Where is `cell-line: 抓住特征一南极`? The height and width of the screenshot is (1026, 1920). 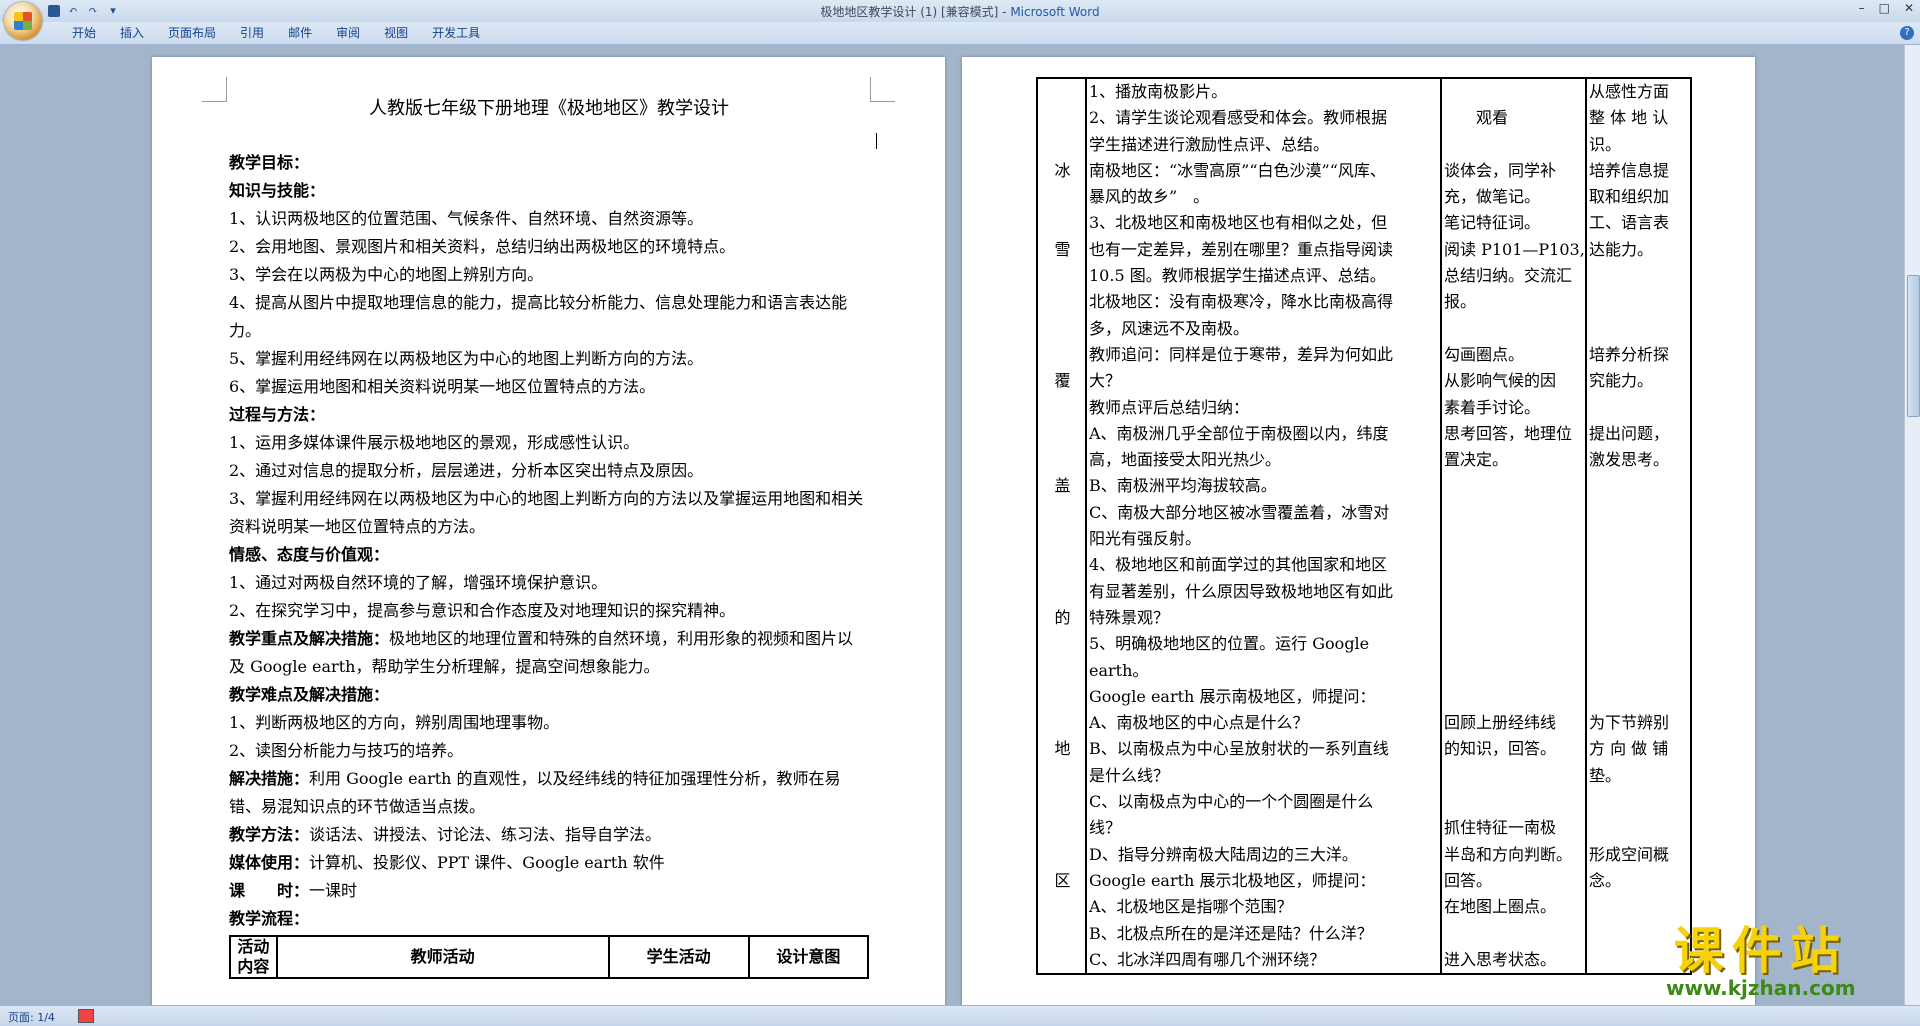
cell-line: 抓住特征一南极 is located at coordinates (1500, 828).